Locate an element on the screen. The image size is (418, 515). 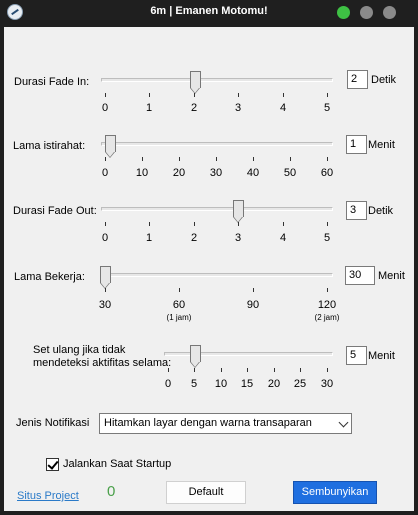
rest-tick-label: 0 is located at coordinates (105, 173).